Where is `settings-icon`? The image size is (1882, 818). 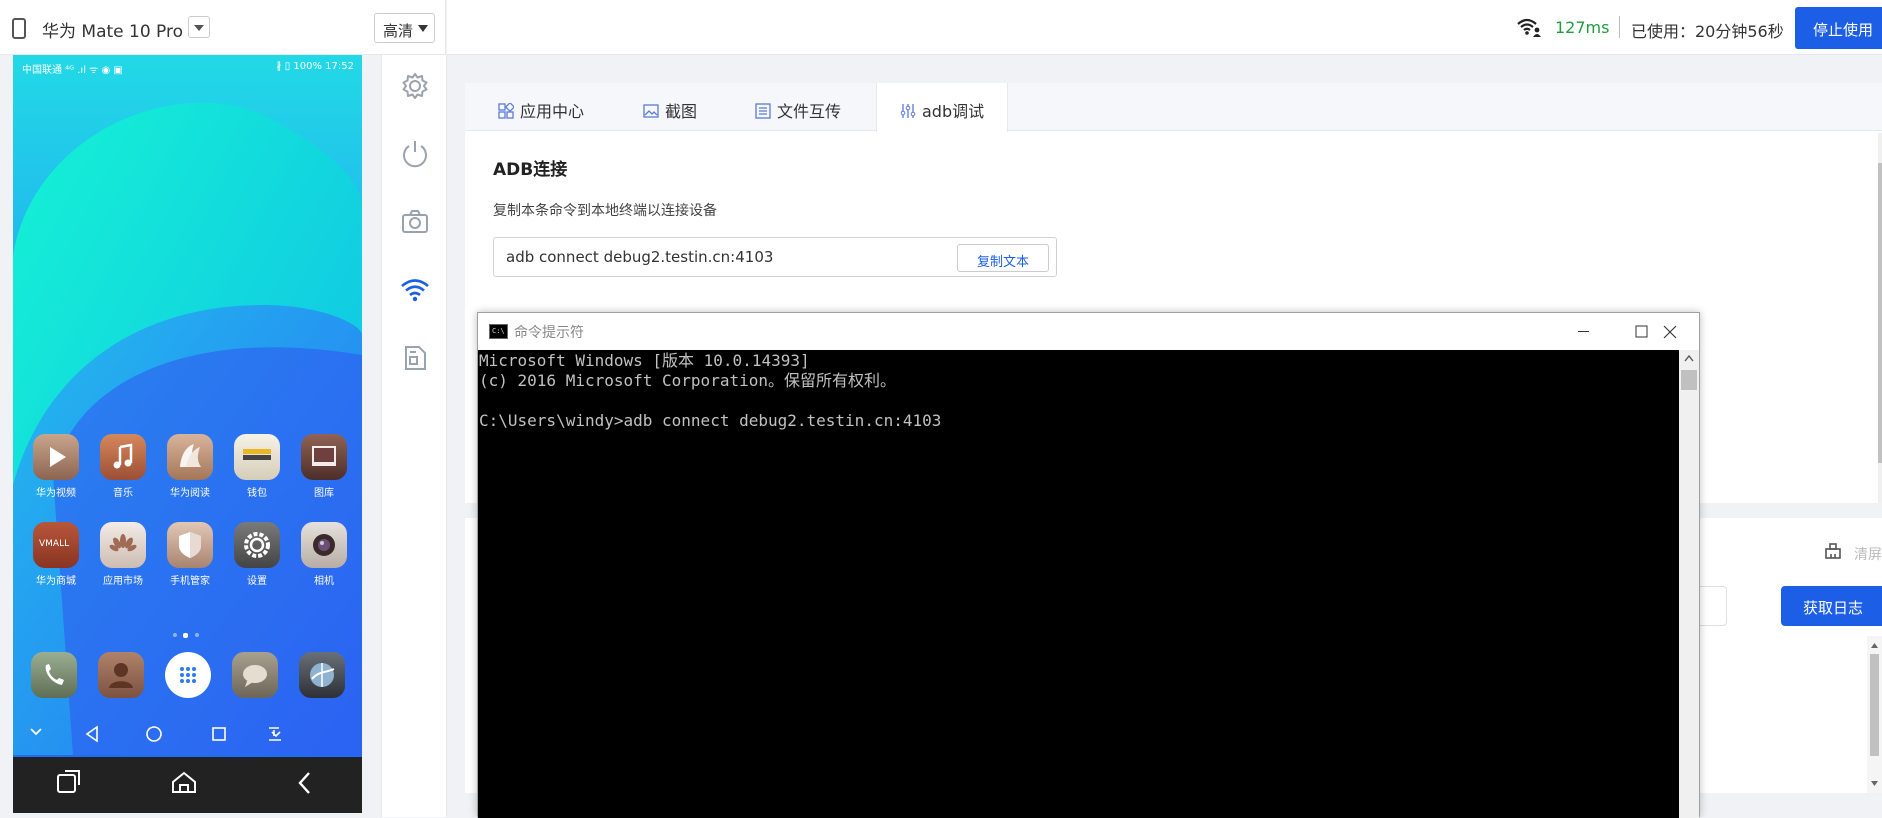 settings-icon is located at coordinates (257, 545).